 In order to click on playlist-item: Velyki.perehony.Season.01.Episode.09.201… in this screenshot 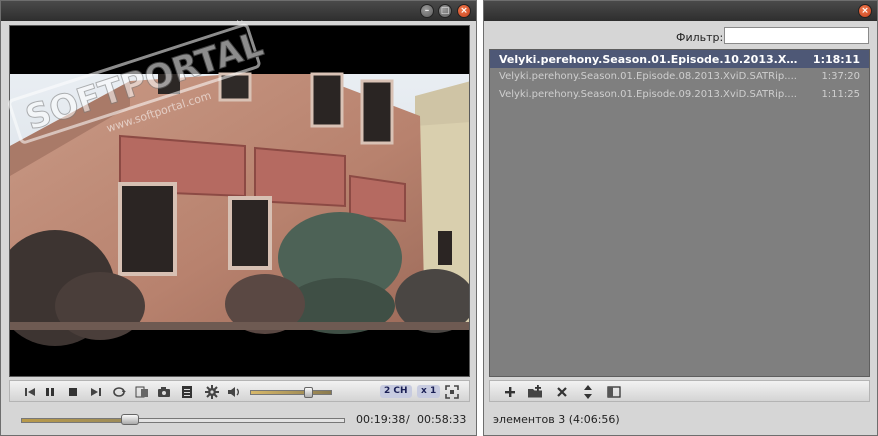, I will do `click(679, 95)`.